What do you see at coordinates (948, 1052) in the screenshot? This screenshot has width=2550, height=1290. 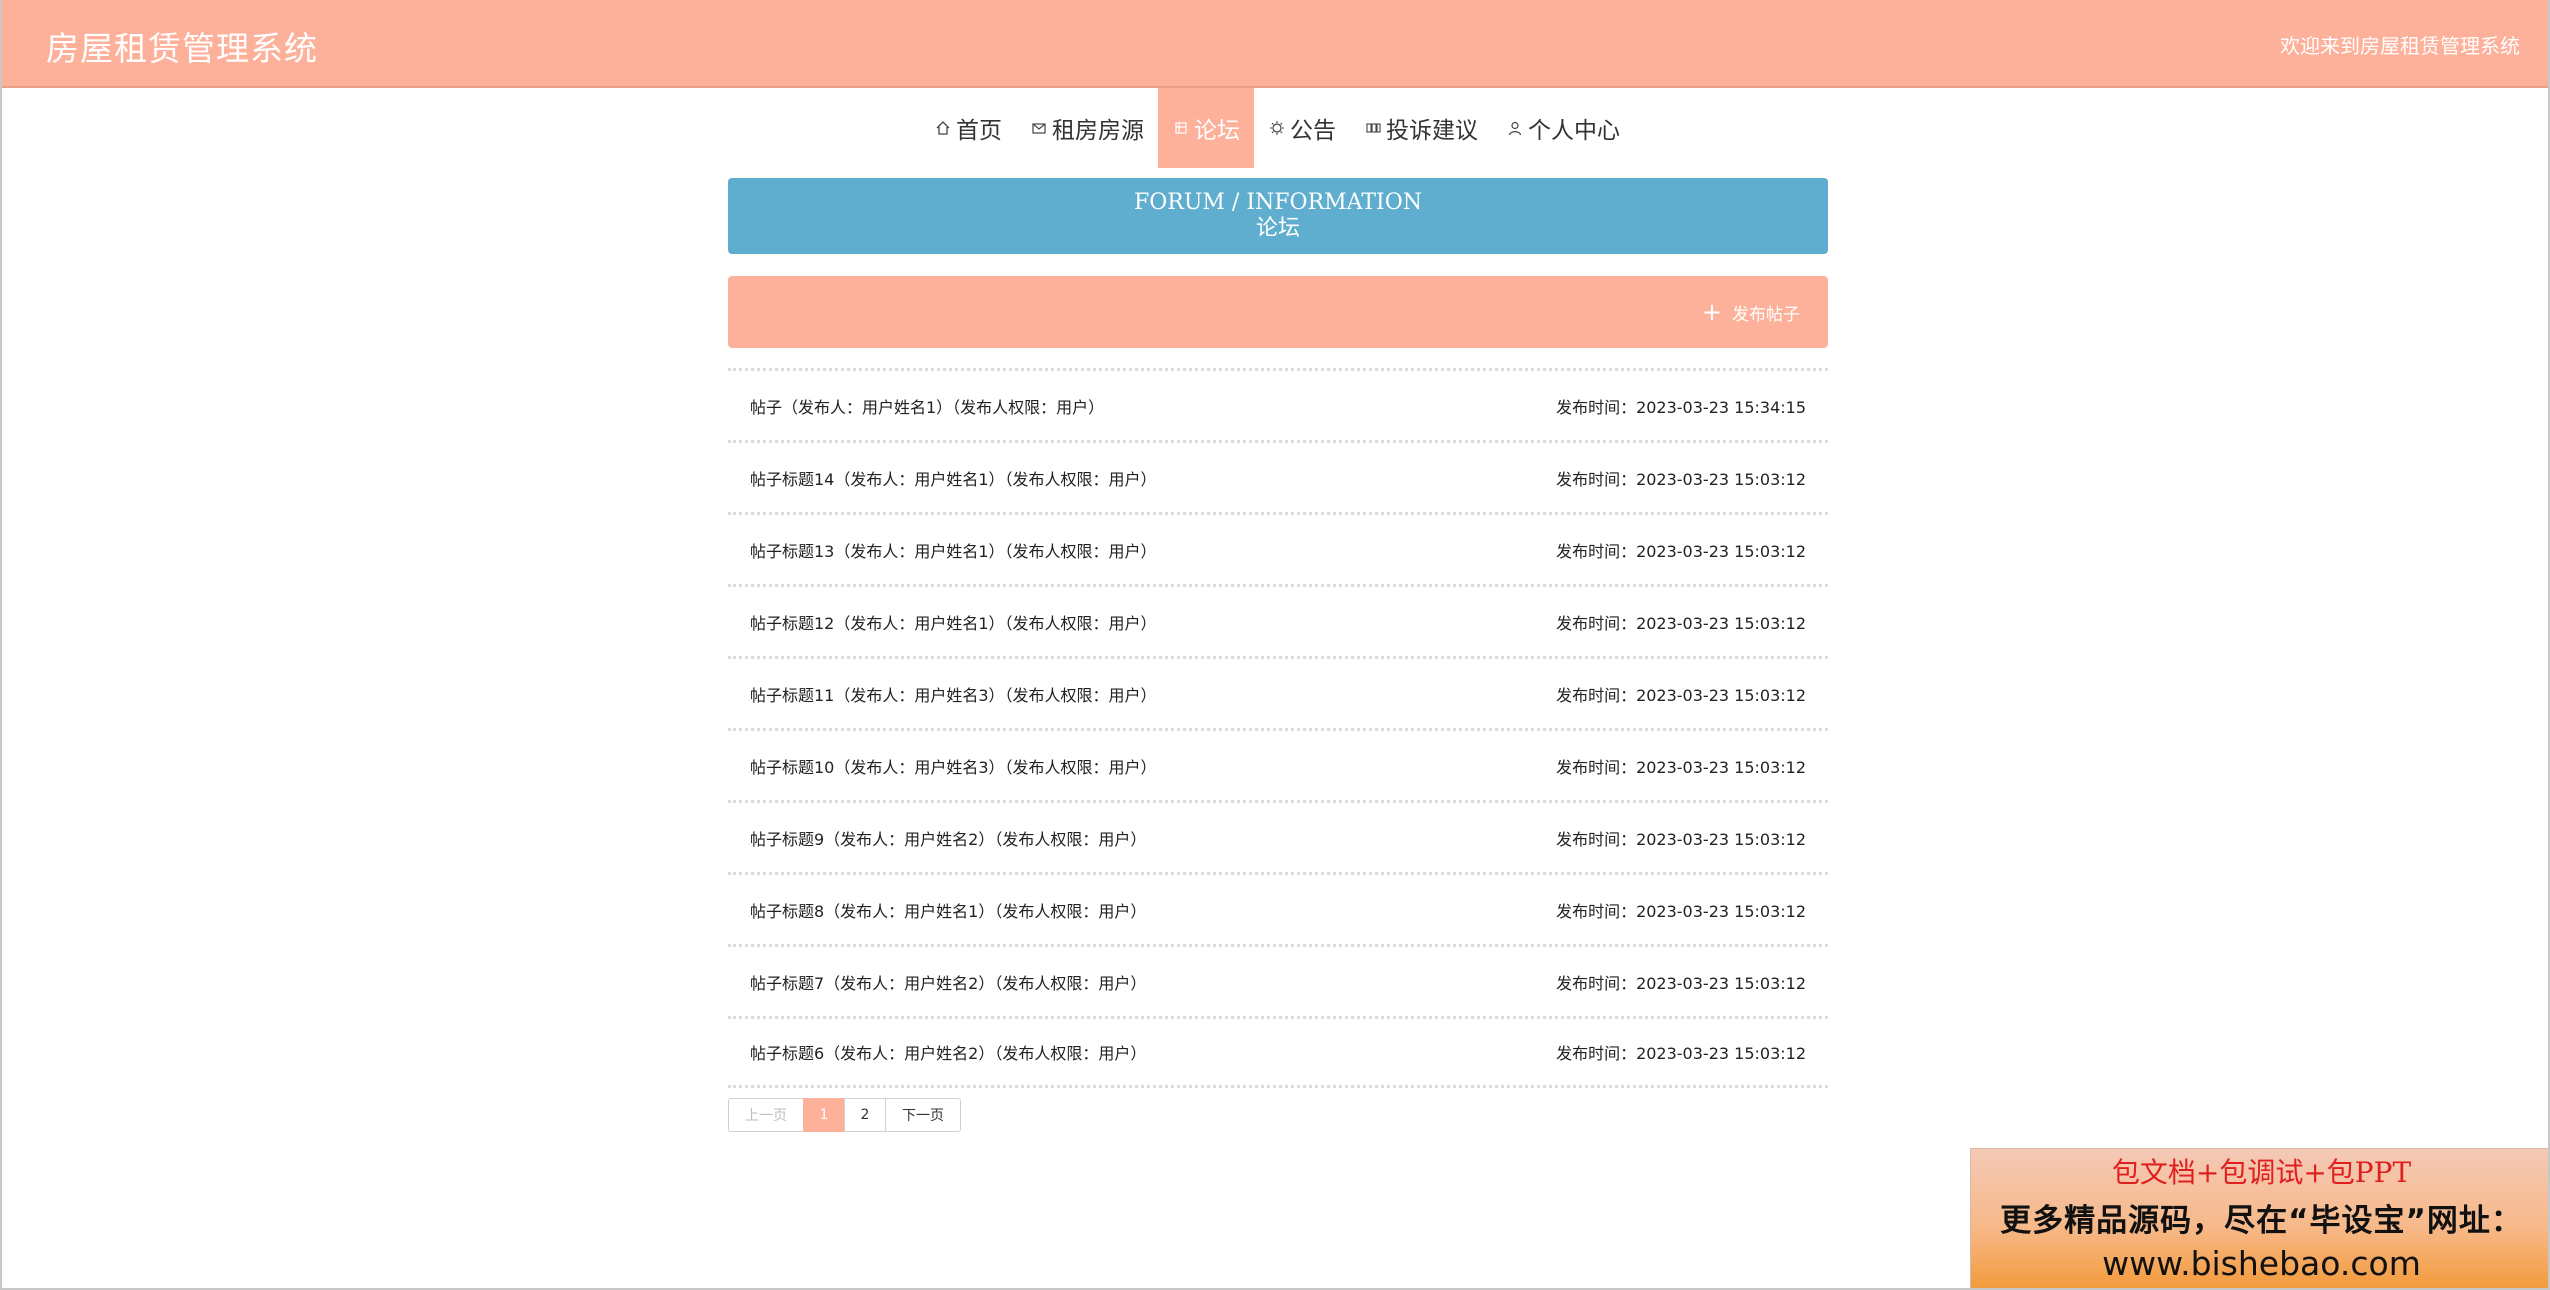 I see `post-title: 帖子标题6（发布人：用户姓名2）（发布人权限：用户）` at bounding box center [948, 1052].